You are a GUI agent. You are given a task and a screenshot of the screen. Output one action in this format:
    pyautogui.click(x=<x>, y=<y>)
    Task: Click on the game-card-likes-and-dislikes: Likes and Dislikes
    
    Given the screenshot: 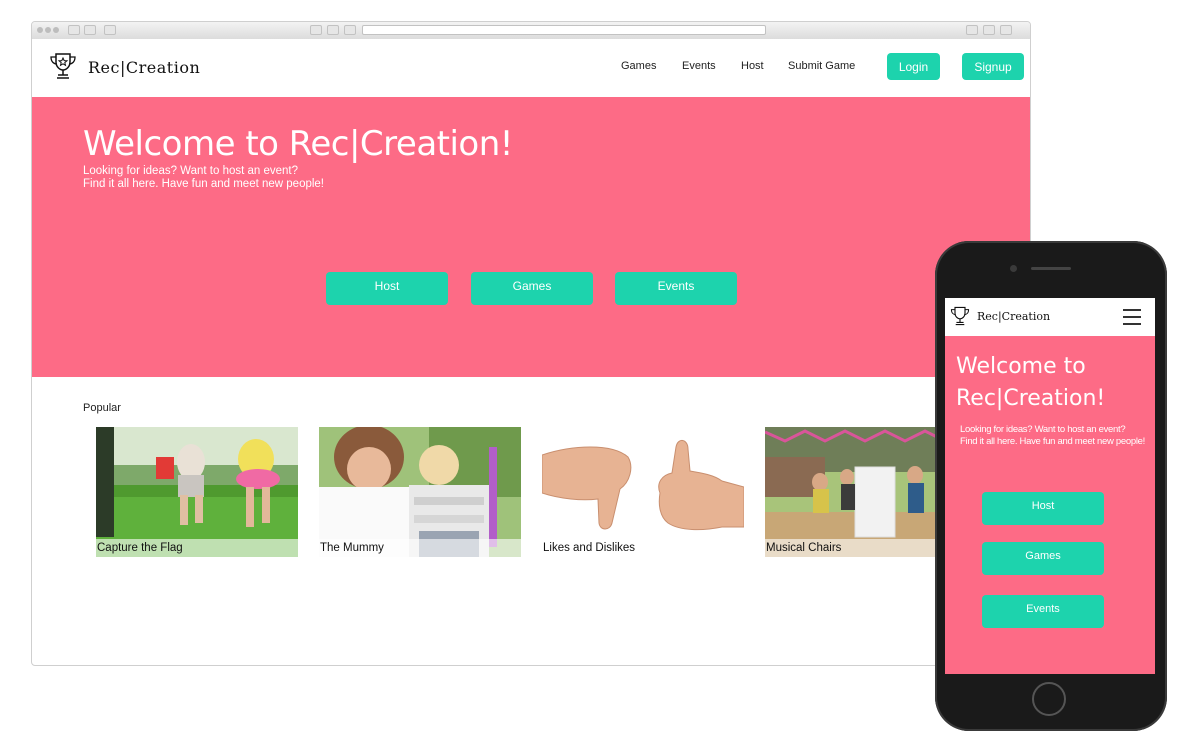 What is the action you would take?
    pyautogui.click(x=643, y=492)
    